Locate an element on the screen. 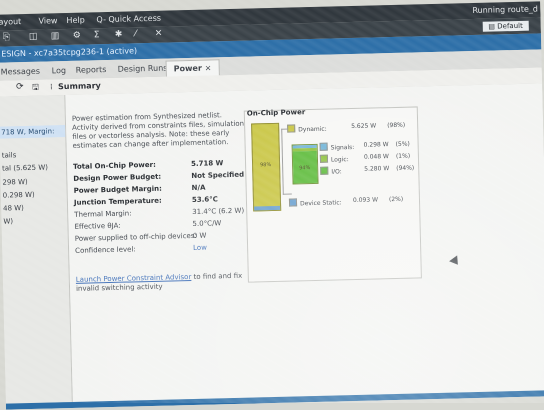 The image size is (544, 410). row-value: 53.6°C is located at coordinates (204, 199).